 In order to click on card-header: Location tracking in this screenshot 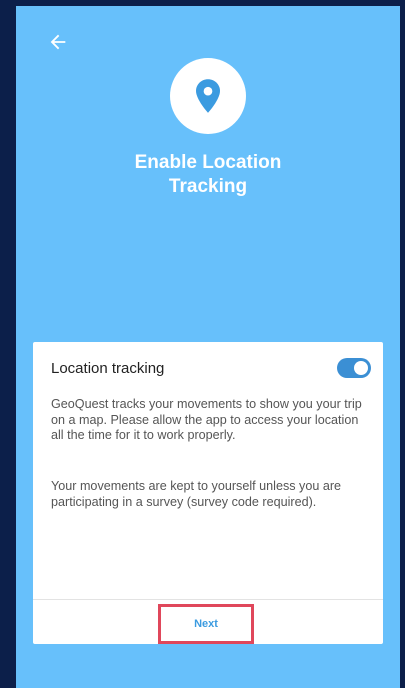, I will do `click(211, 369)`.